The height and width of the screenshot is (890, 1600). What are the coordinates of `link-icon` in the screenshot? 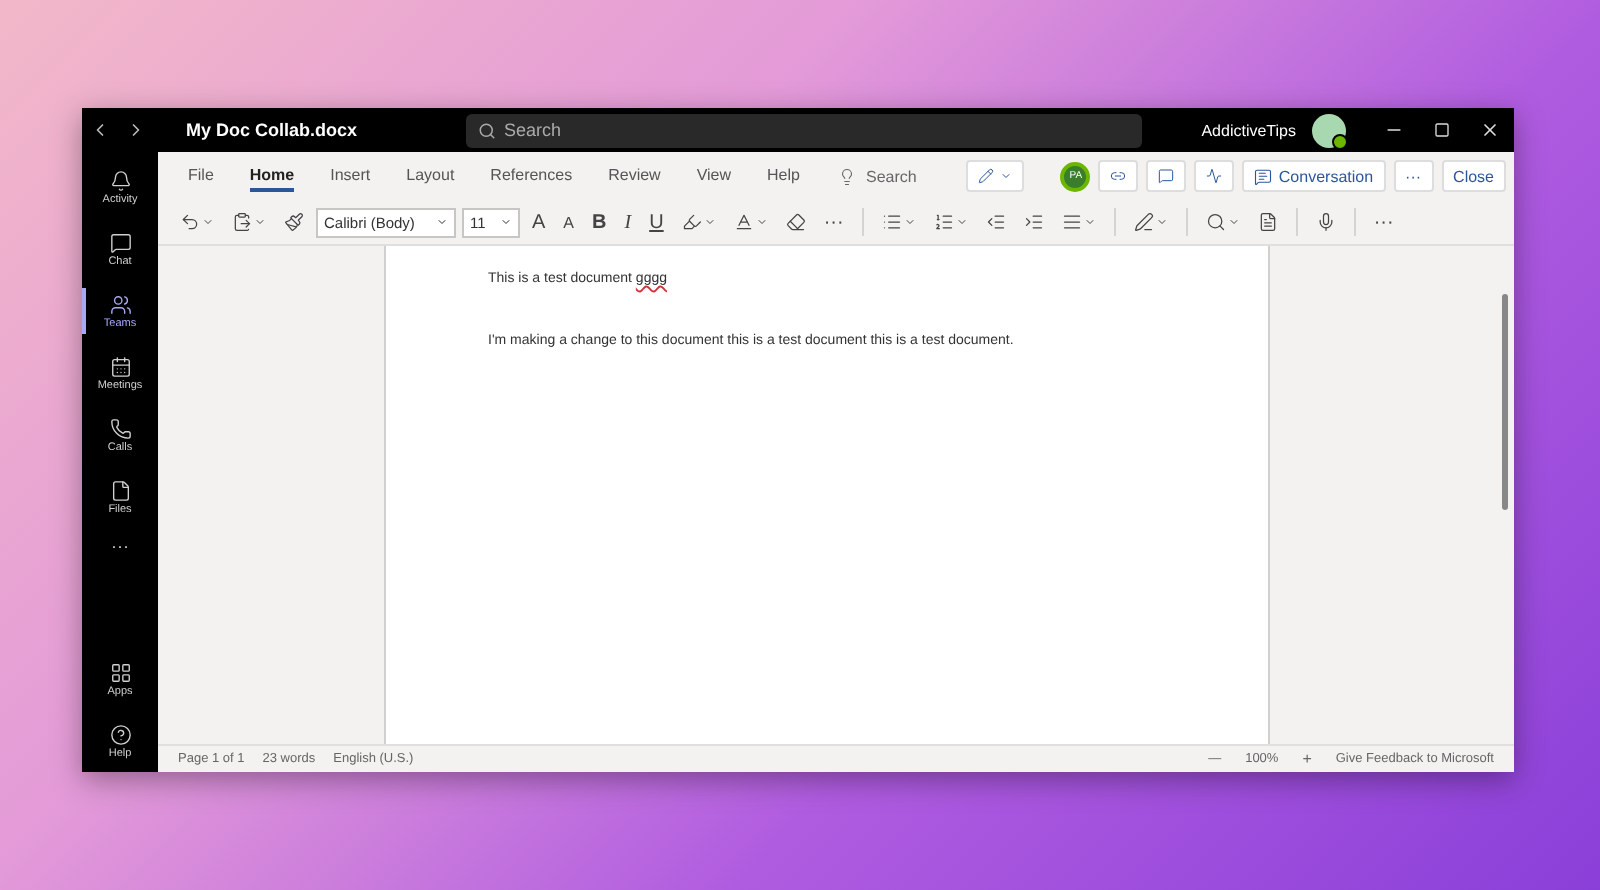 It's located at (1118, 176).